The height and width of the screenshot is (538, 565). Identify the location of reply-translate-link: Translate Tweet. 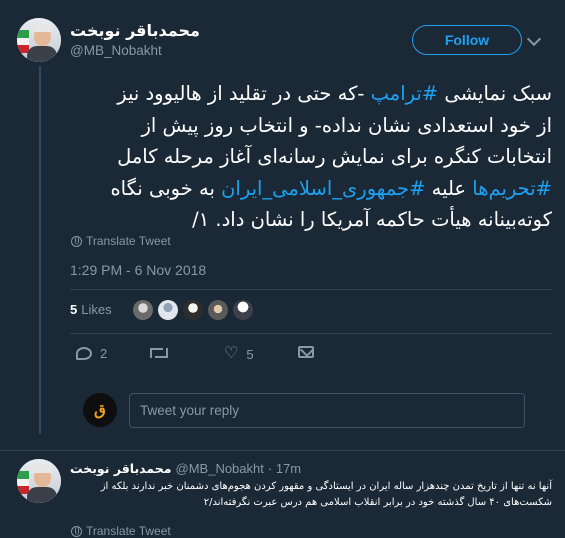
(121, 531).